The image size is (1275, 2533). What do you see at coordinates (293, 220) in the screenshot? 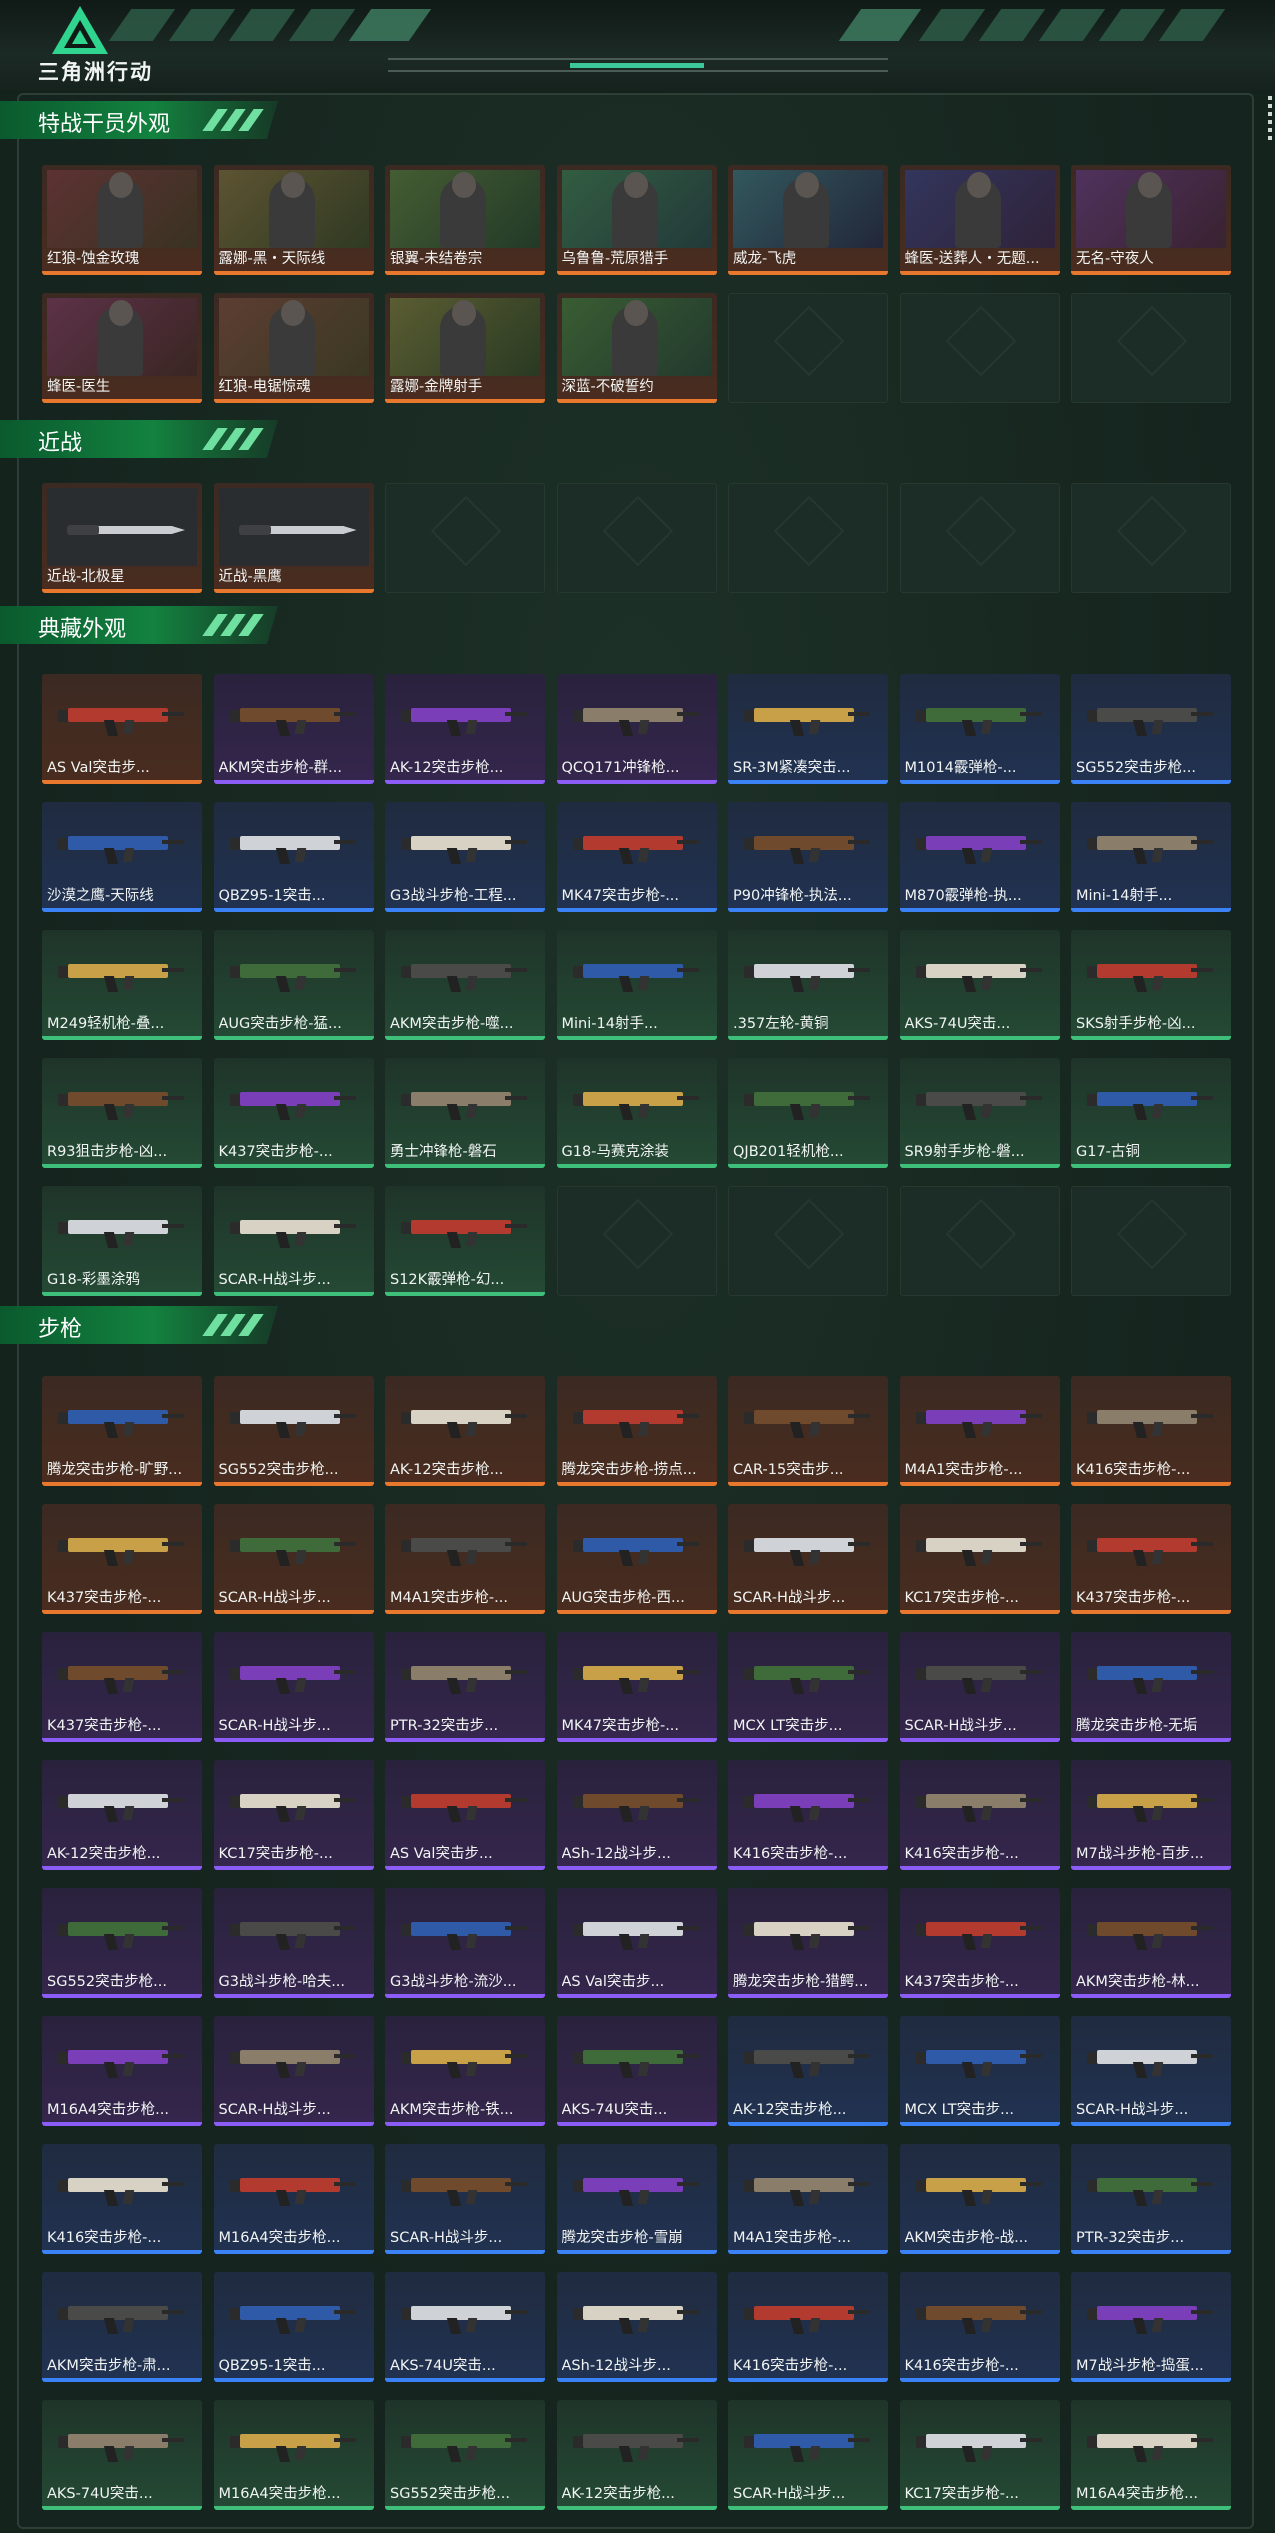
I see `operator-card: 露娜-黑・天际线` at bounding box center [293, 220].